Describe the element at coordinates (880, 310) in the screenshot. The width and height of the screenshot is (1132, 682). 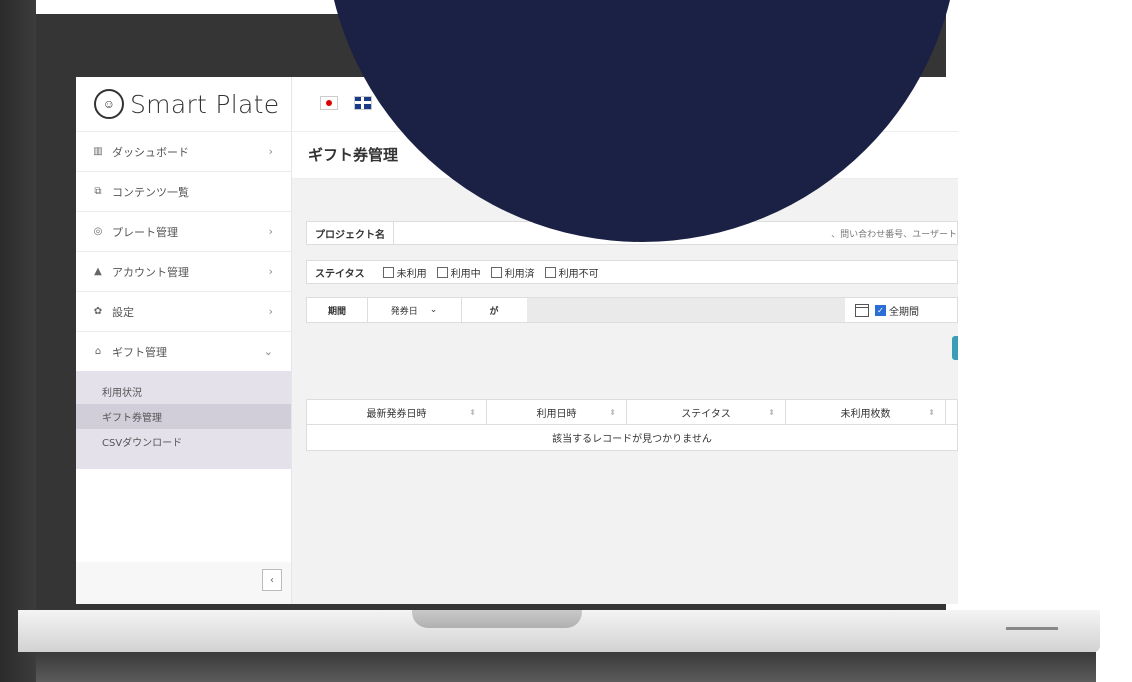
I see `checkbox-checked-icon: ✓` at that location.